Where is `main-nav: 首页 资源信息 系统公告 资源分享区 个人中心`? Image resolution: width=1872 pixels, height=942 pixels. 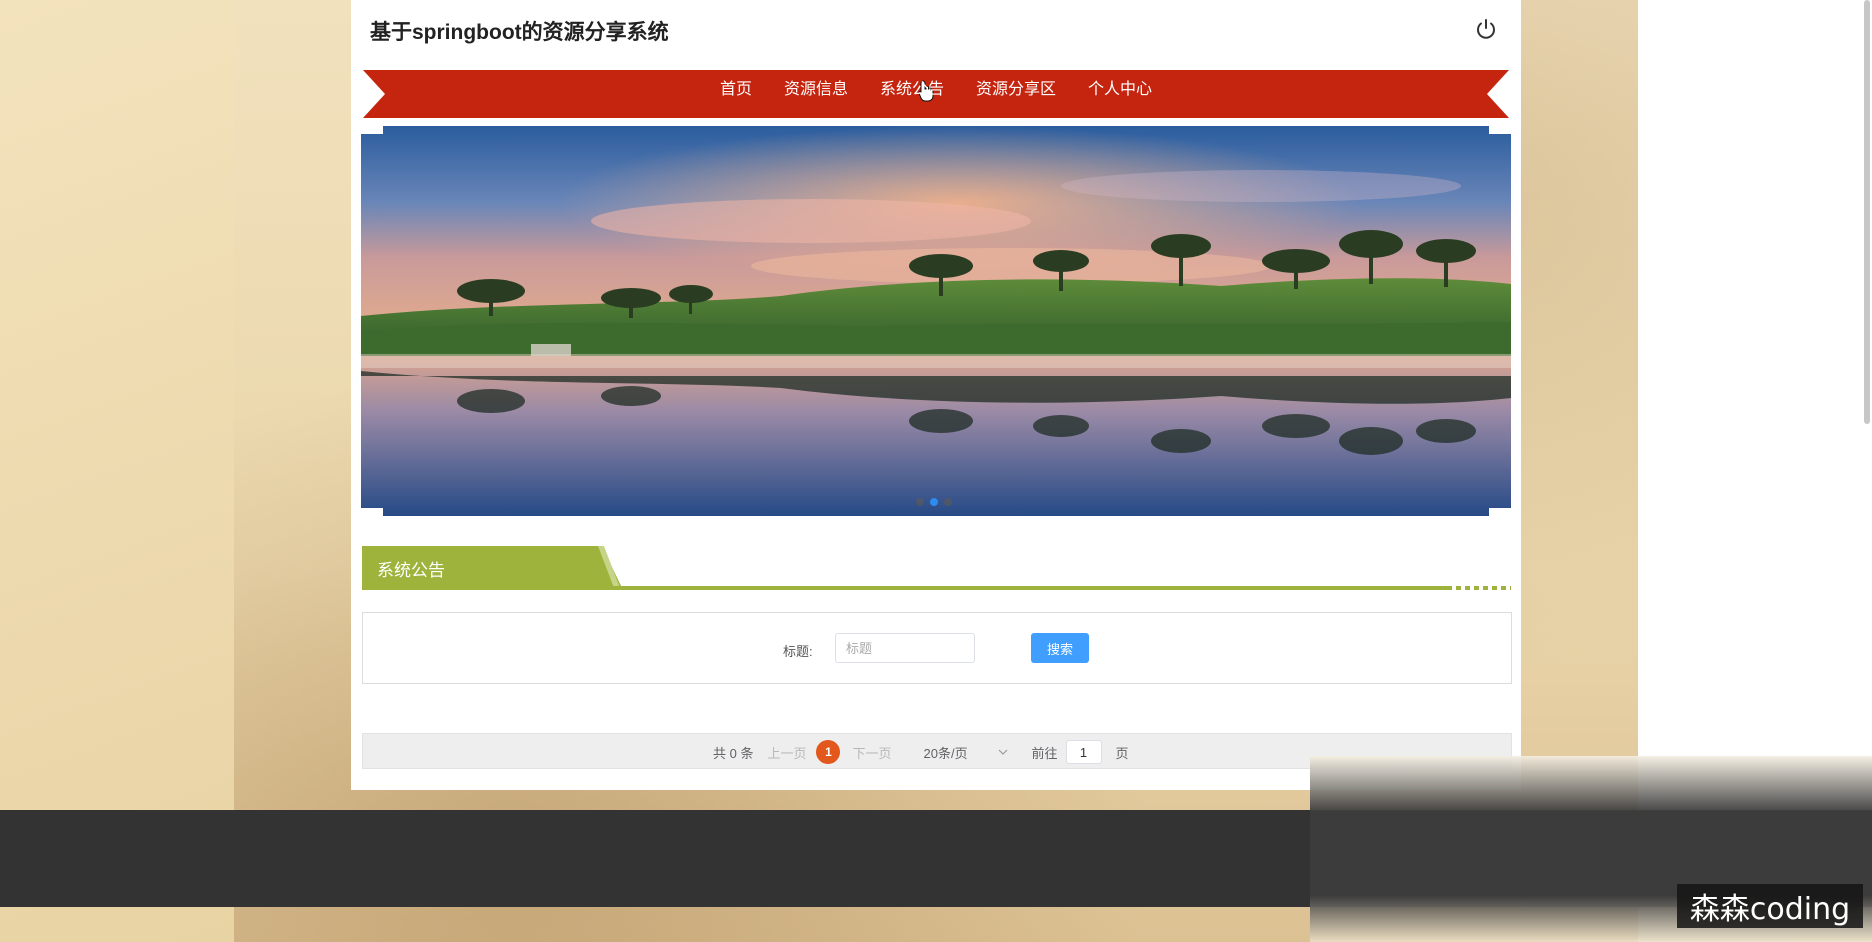
main-nav: 首页 资源信息 系统公告 资源分享区 个人中心 is located at coordinates (936, 92).